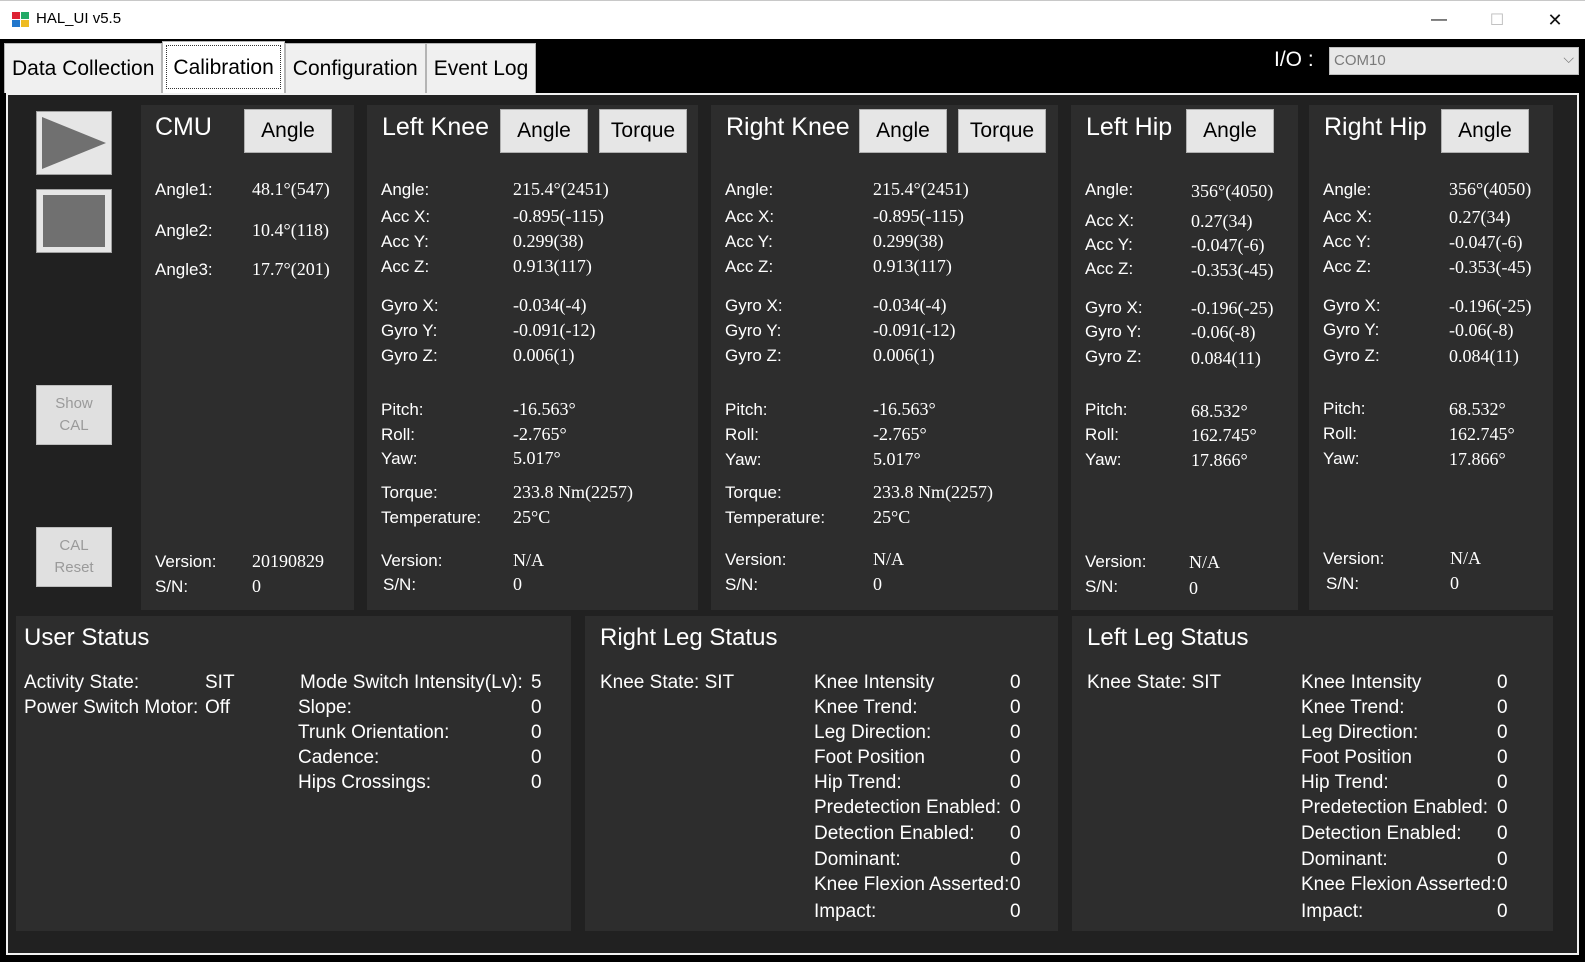 The height and width of the screenshot is (962, 1585). What do you see at coordinates (1568, 58) in the screenshot?
I see `chevron-down-icon: ⌵` at bounding box center [1568, 58].